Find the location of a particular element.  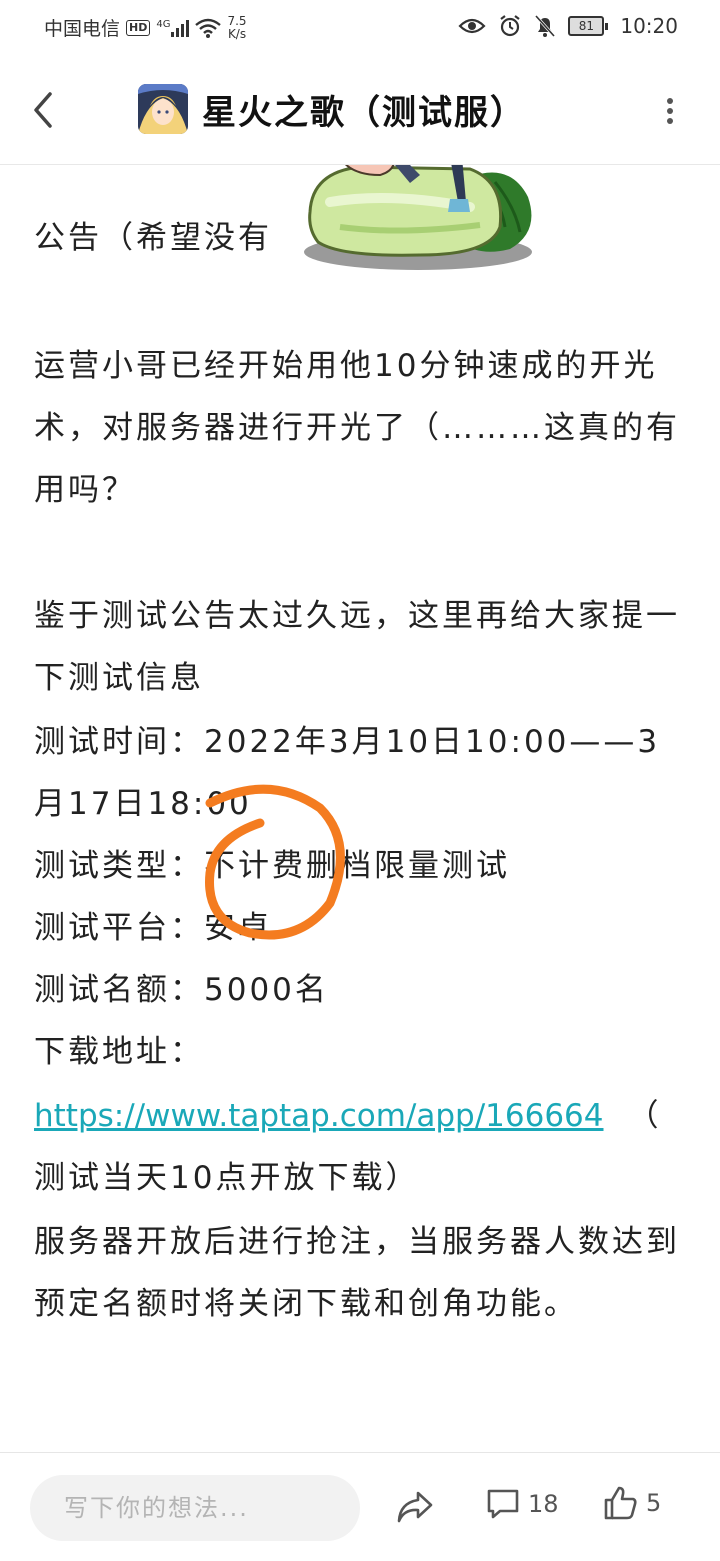

download-note-open: （ is located at coordinates (644, 1116).